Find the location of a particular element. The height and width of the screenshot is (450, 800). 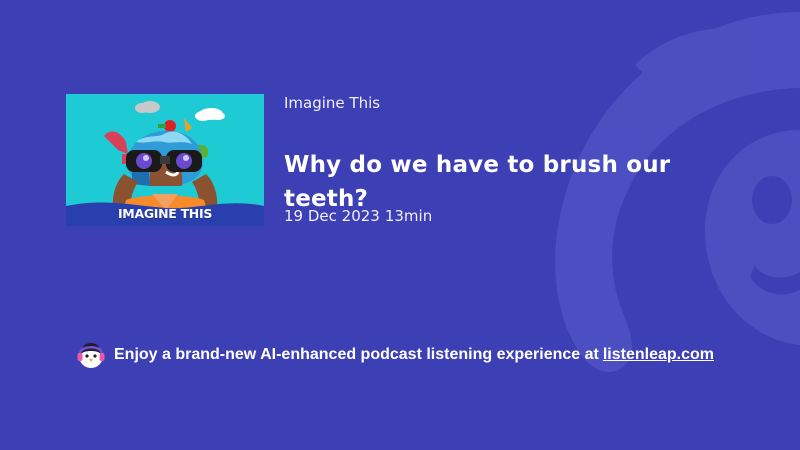

cover-caption: IMAGINE THIS is located at coordinates (165, 213).